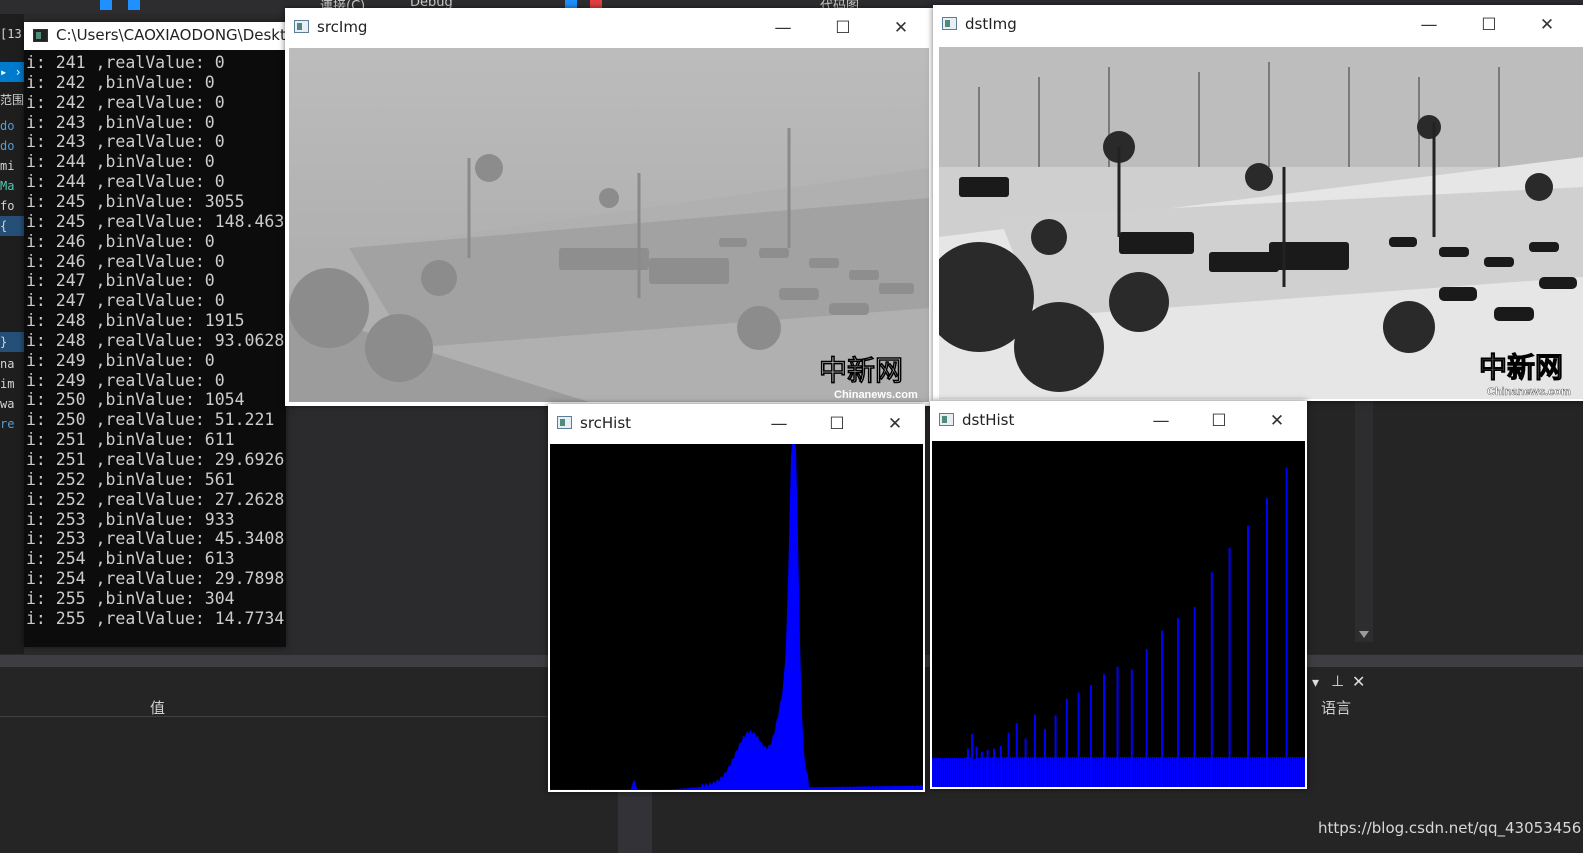 The image size is (1583, 853). Describe the element at coordinates (150, 420) in the screenshot. I see `console-line: i: 250 ,realValue: 51.221` at that location.